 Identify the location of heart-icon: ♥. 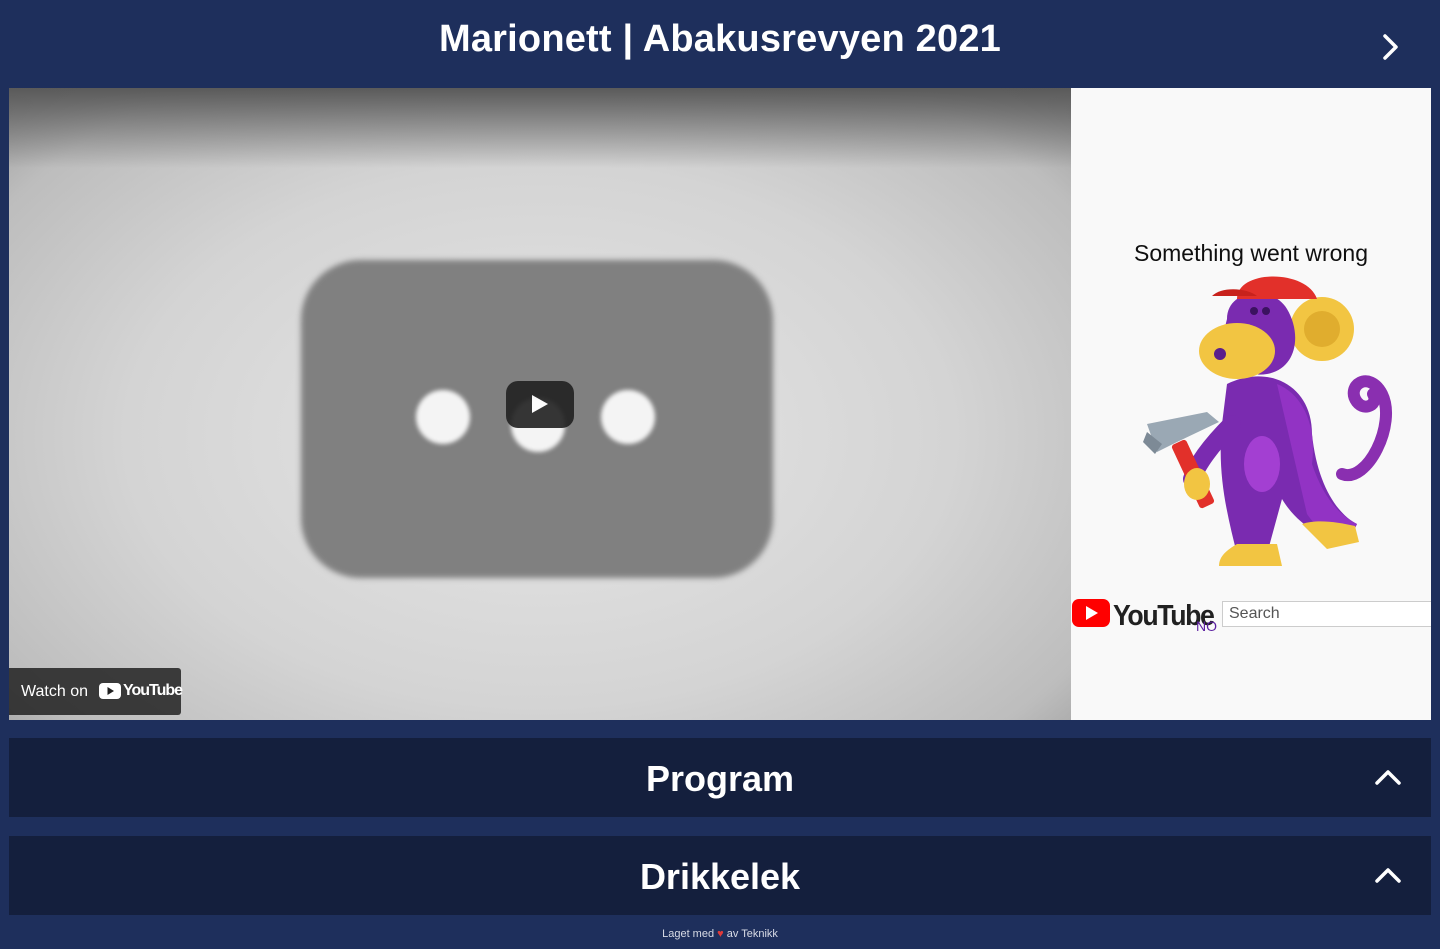
(720, 934).